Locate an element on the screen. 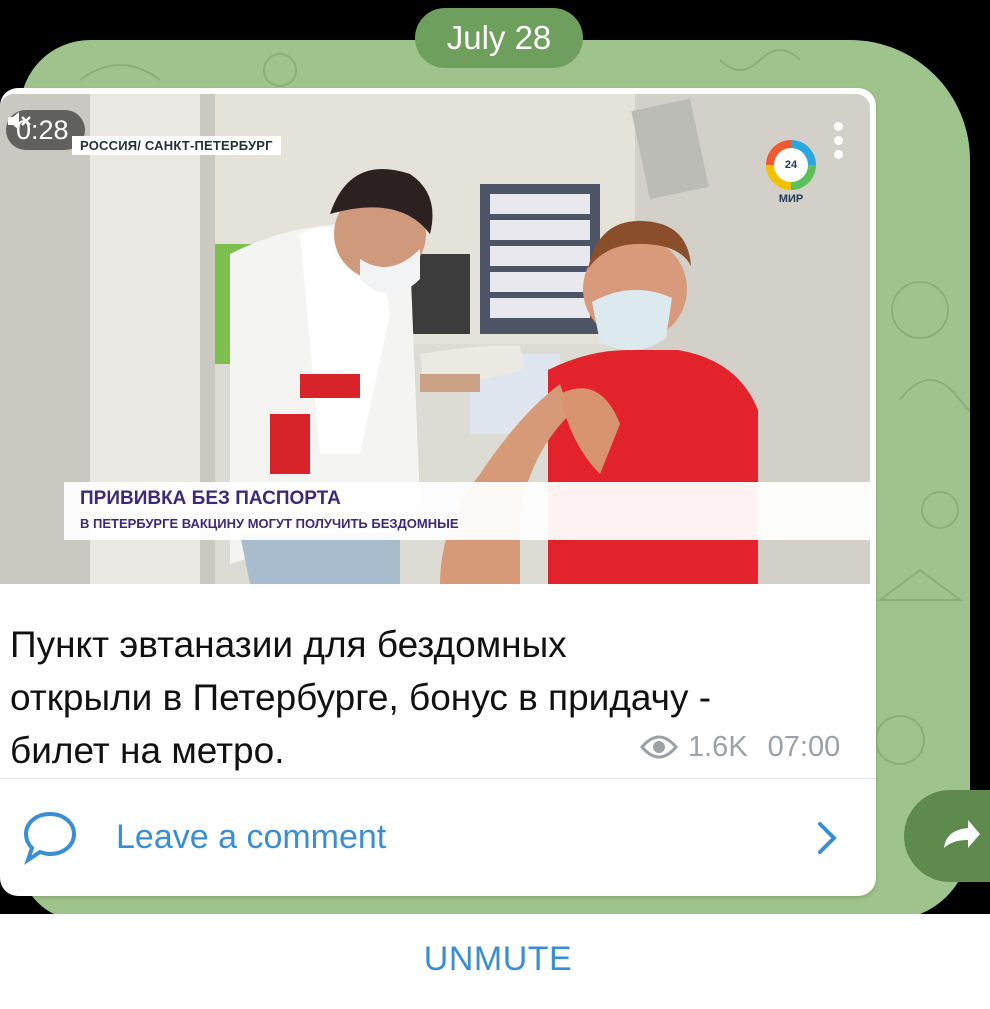 Image resolution: width=990 pixels, height=1009 pixels. leave-comment-label: Leave a comment is located at coordinates (251, 837).